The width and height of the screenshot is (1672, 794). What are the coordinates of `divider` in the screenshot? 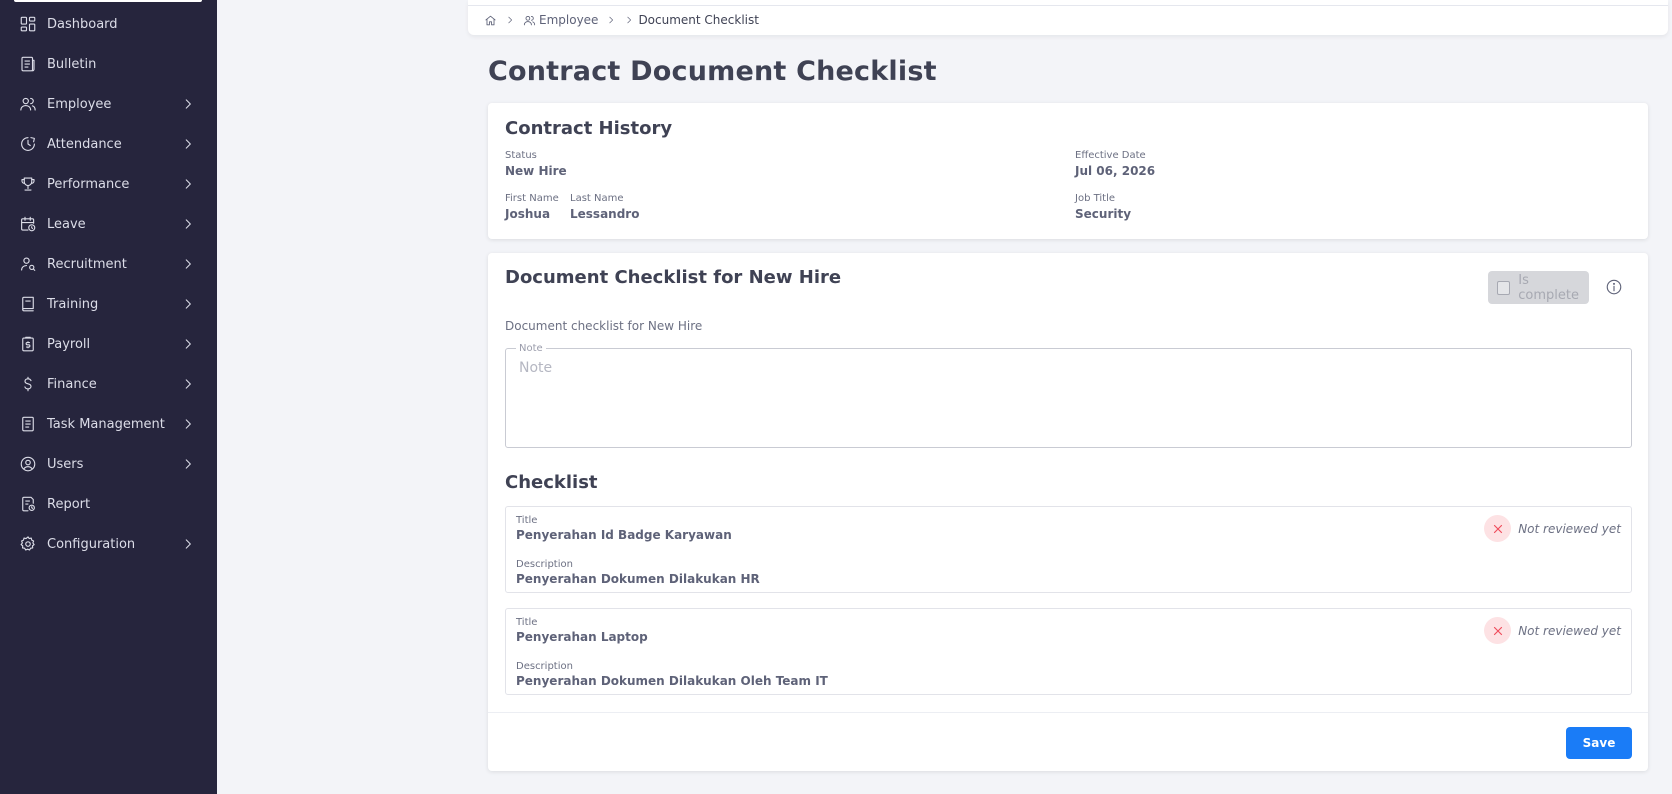 It's located at (1068, 712).